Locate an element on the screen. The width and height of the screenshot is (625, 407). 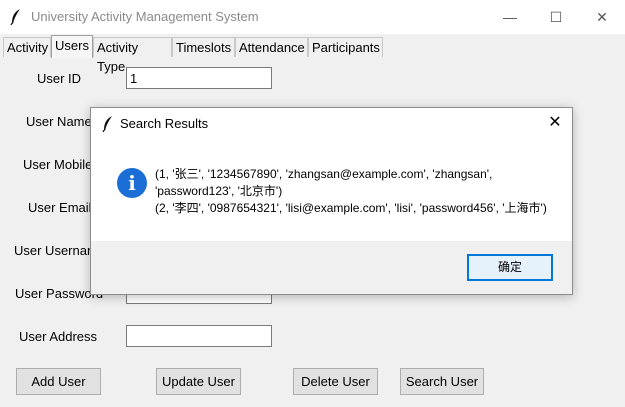
window-title: University Activity Management System is located at coordinates (145, 16).